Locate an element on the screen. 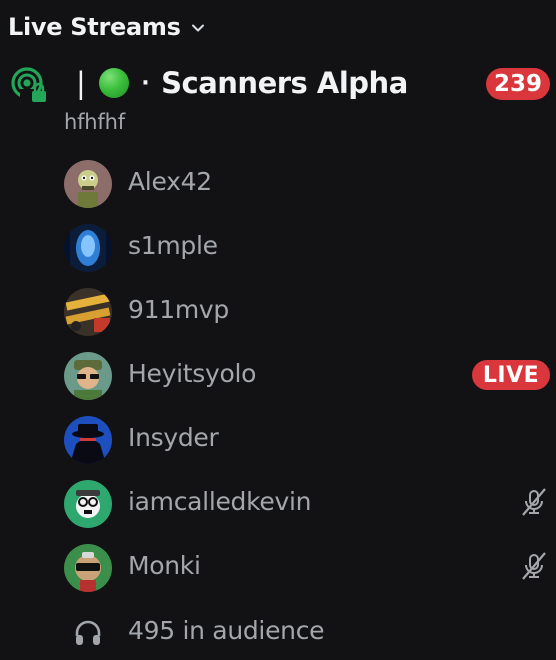 The height and width of the screenshot is (660, 556). user-name: Insyder is located at coordinates (173, 437).